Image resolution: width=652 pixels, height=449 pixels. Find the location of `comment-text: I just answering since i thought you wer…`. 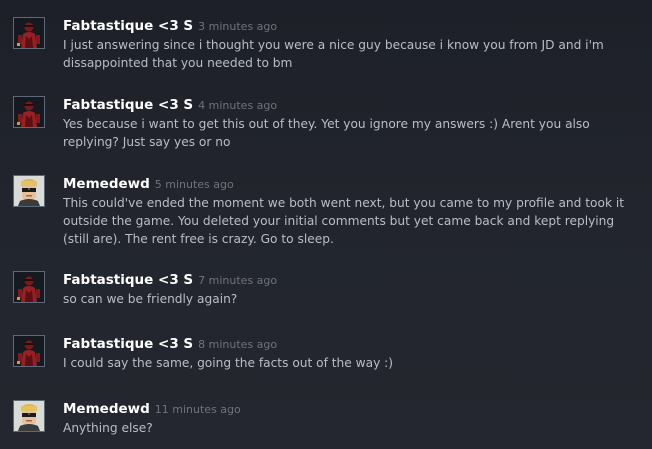

comment-text: I just answering since i thought you wer… is located at coordinates (348, 54).